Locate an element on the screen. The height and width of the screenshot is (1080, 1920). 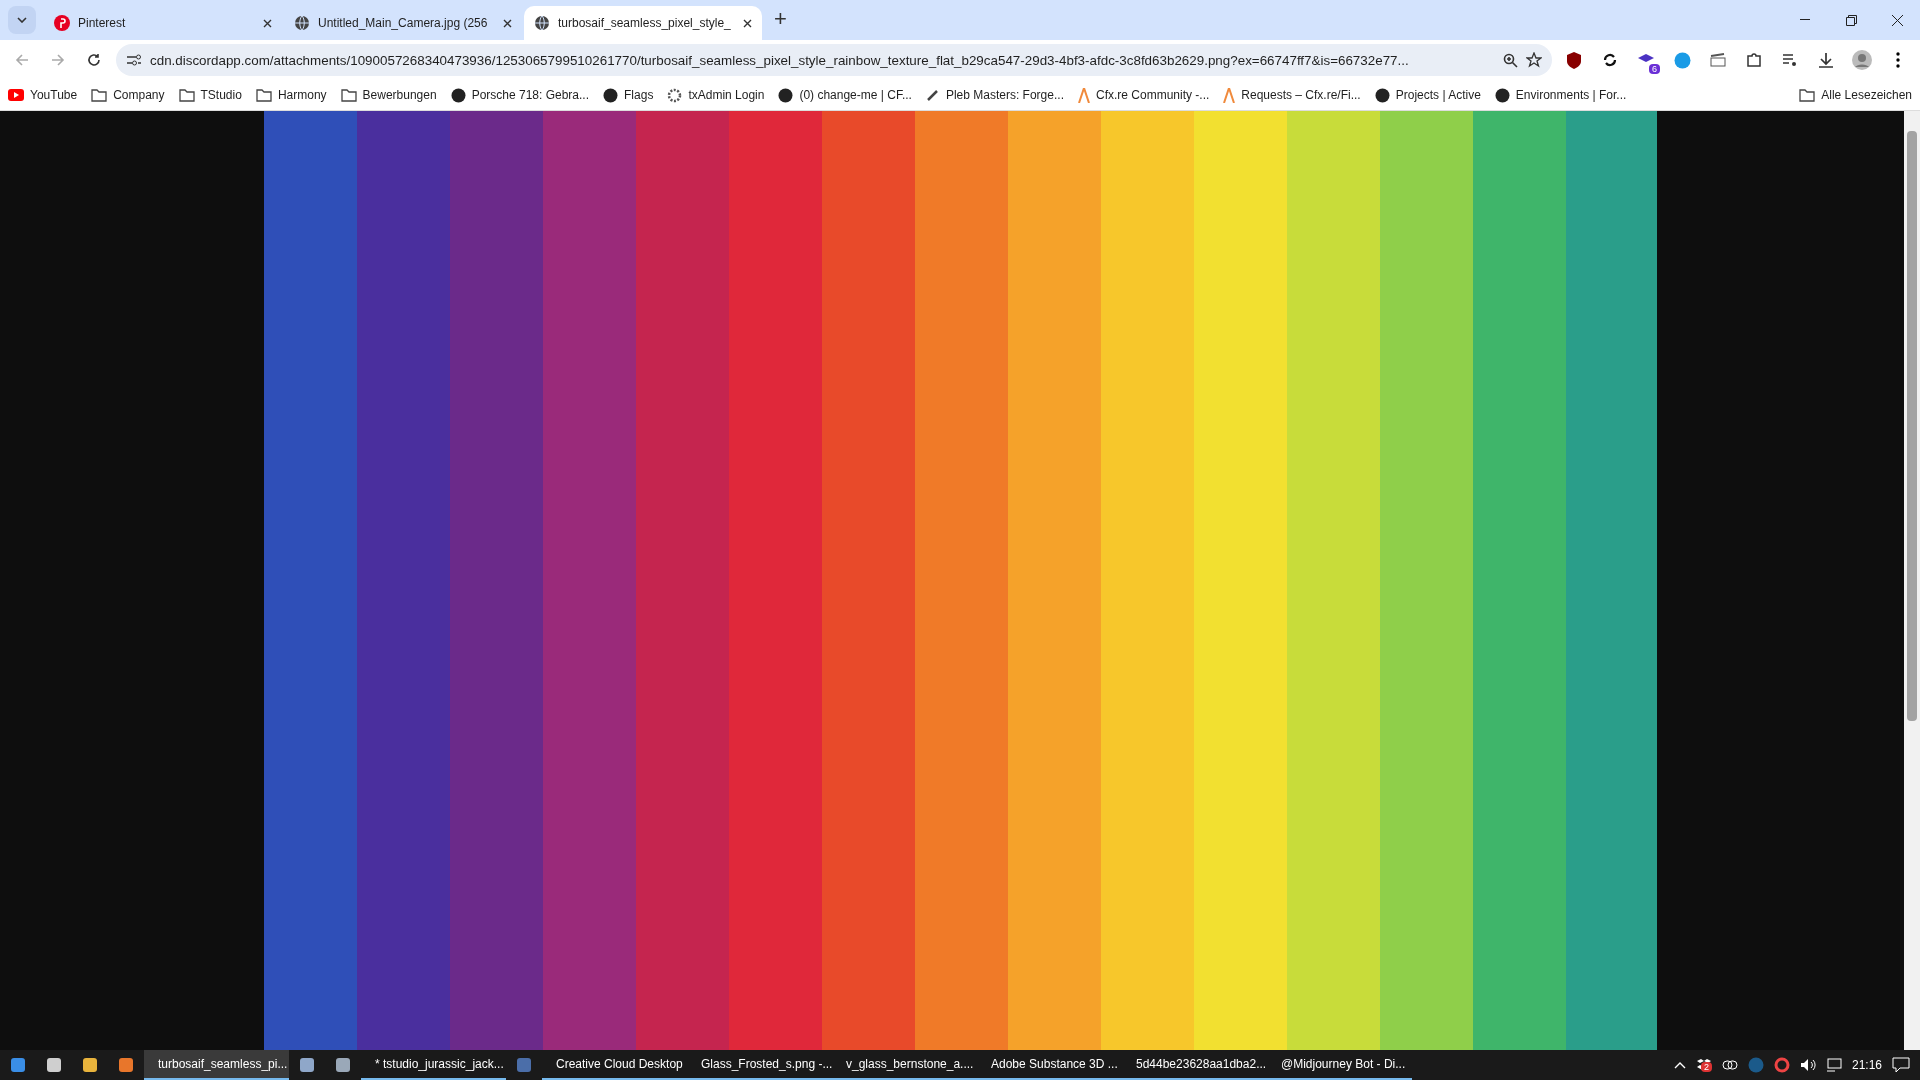
tab-list-button is located at coordinates (22, 20).